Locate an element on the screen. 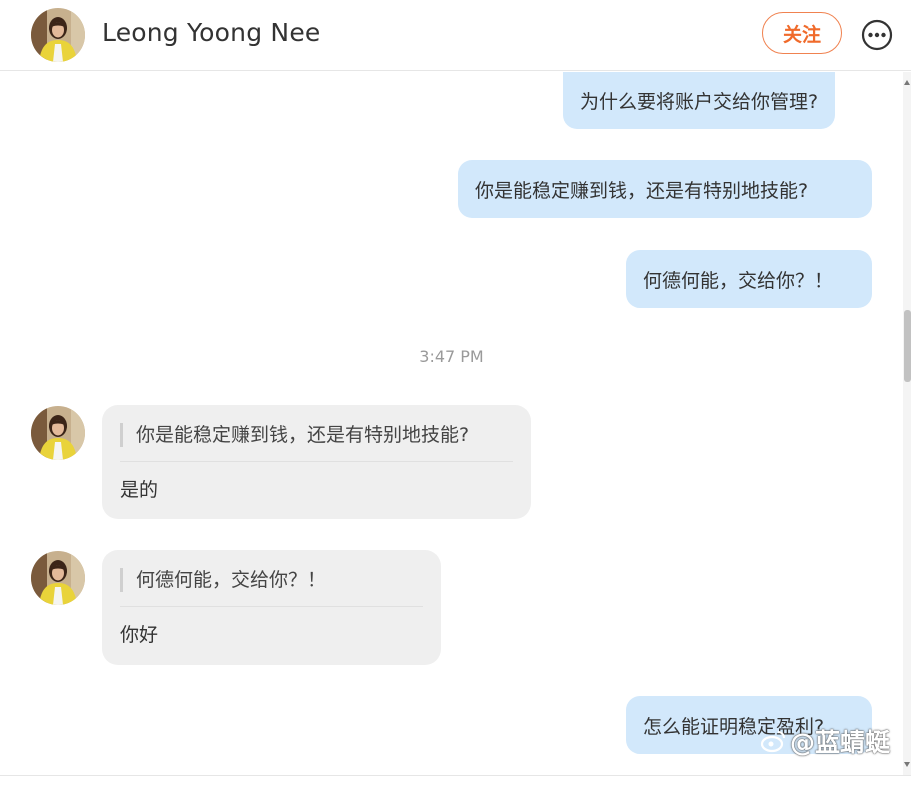 Image resolution: width=911 pixels, height=789 pixels. divider is located at coordinates (455, 775).